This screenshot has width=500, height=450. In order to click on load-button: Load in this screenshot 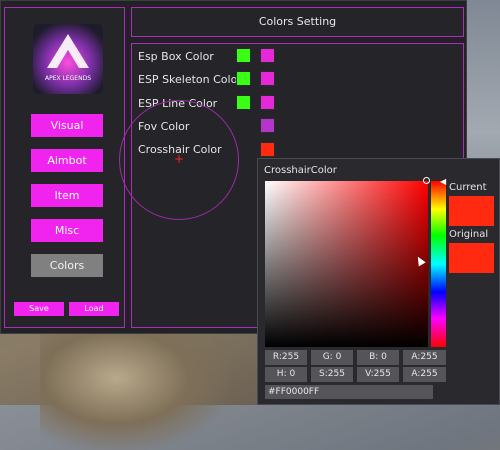, I will do `click(94, 309)`.